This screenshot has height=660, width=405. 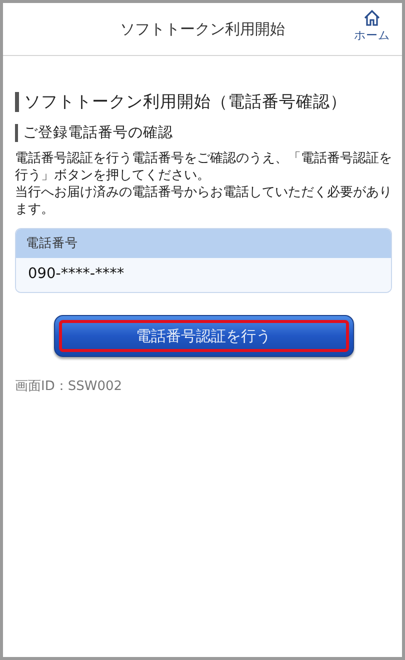 I want to click on home-link: ホーム, so click(x=372, y=26).